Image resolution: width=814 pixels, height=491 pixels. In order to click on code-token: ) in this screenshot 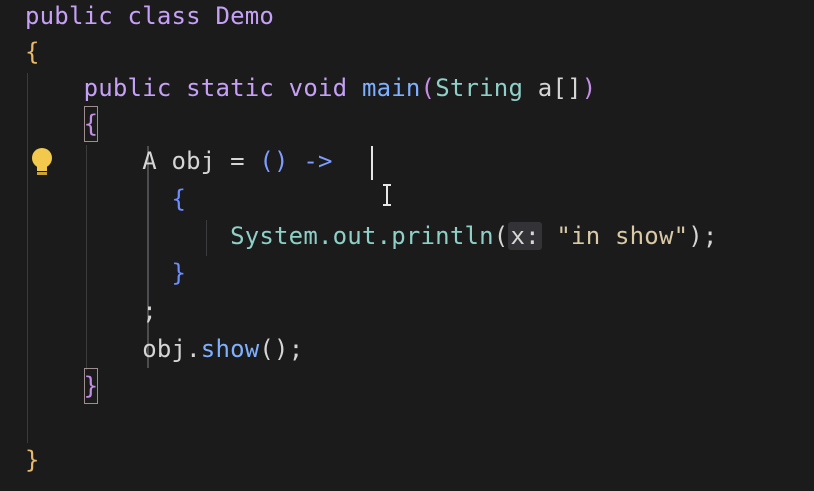, I will do `click(589, 88)`.